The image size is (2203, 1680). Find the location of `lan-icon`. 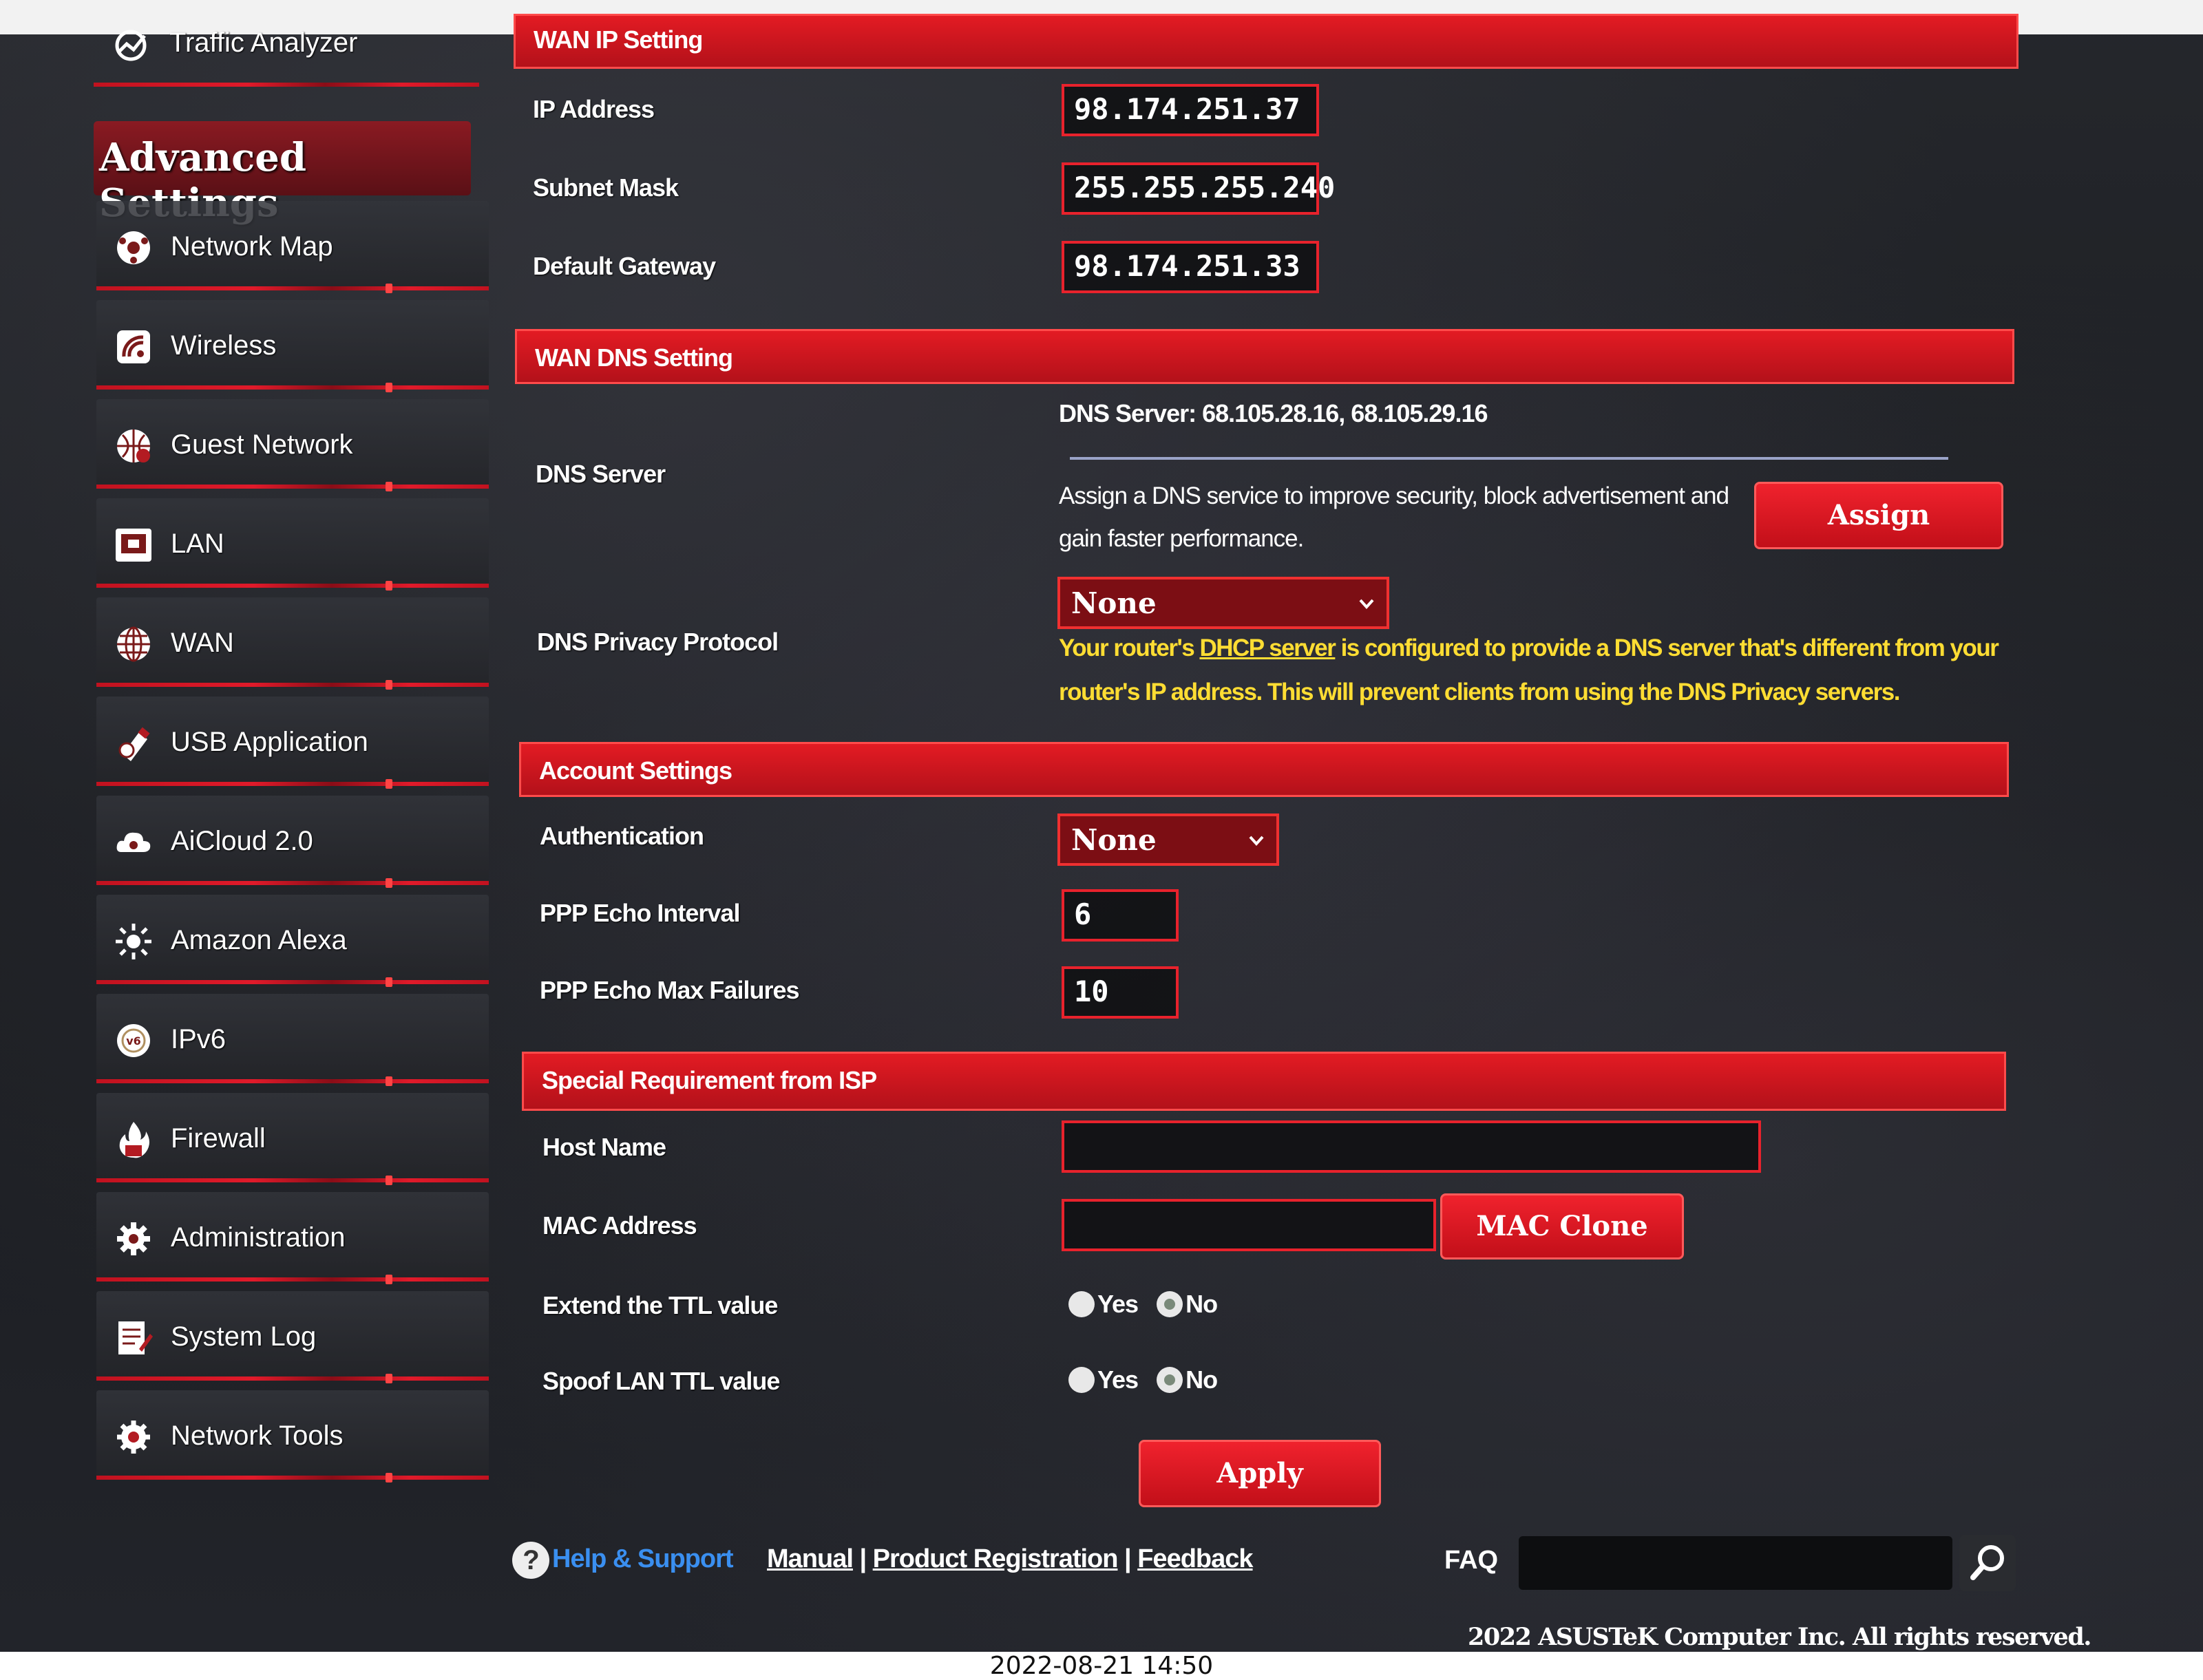

lan-icon is located at coordinates (133, 545).